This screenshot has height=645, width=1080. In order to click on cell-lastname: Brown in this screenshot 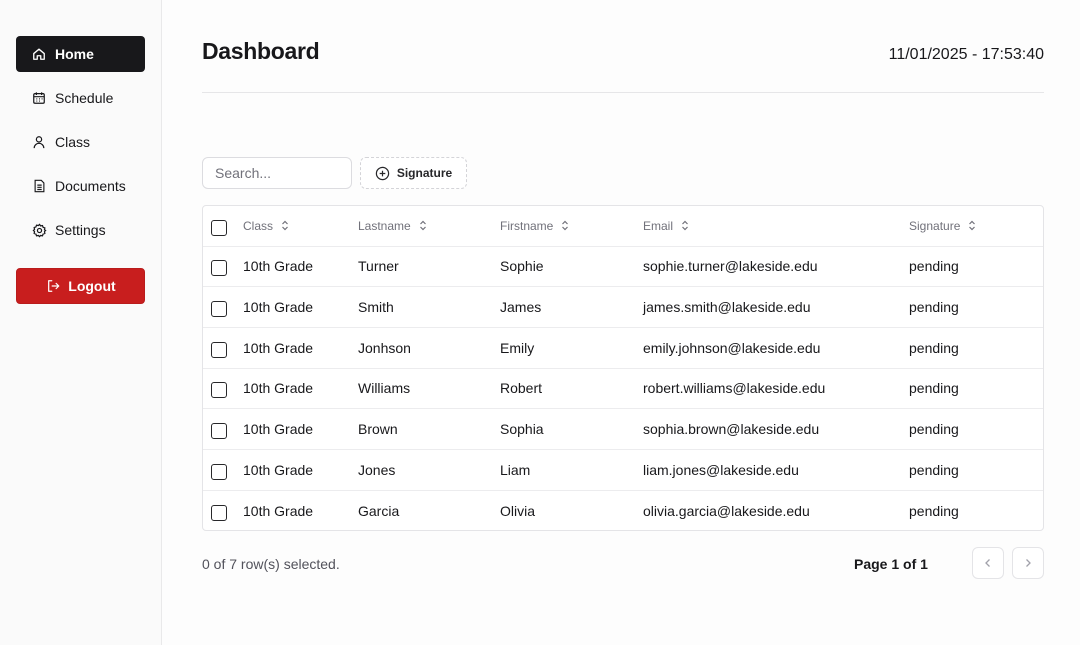, I will do `click(378, 429)`.